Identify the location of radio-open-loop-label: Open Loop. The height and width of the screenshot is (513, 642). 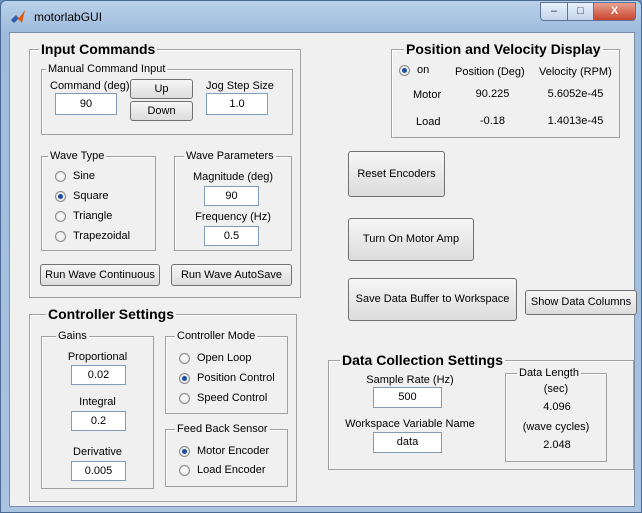
(224, 358).